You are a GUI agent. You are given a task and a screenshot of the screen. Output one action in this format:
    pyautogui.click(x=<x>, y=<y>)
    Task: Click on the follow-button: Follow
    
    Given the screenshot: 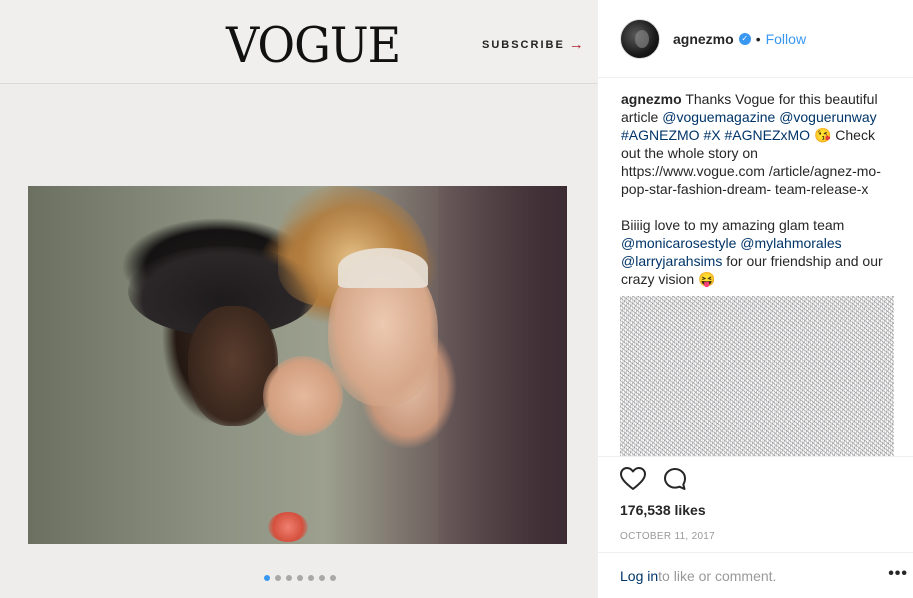 What is the action you would take?
    pyautogui.click(x=786, y=39)
    